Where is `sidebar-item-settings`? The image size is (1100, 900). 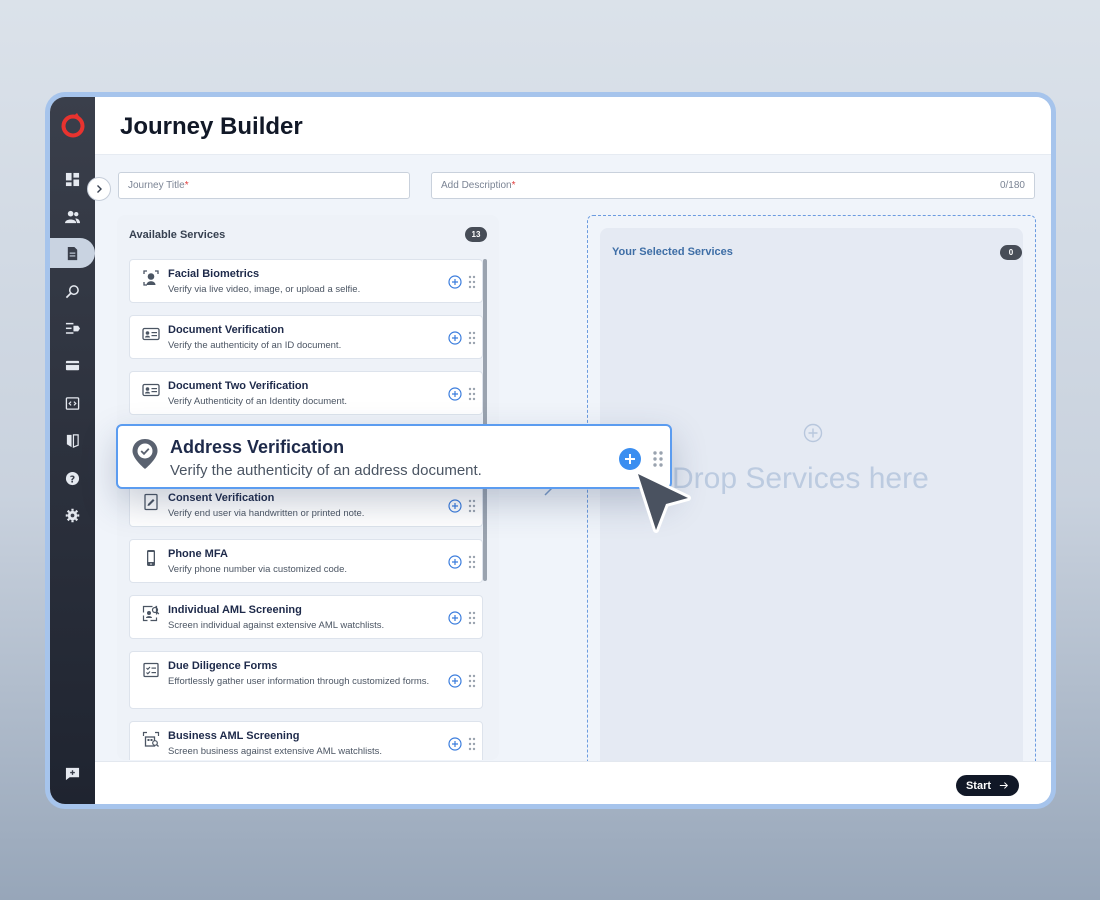
sidebar-item-settings is located at coordinates (72, 515).